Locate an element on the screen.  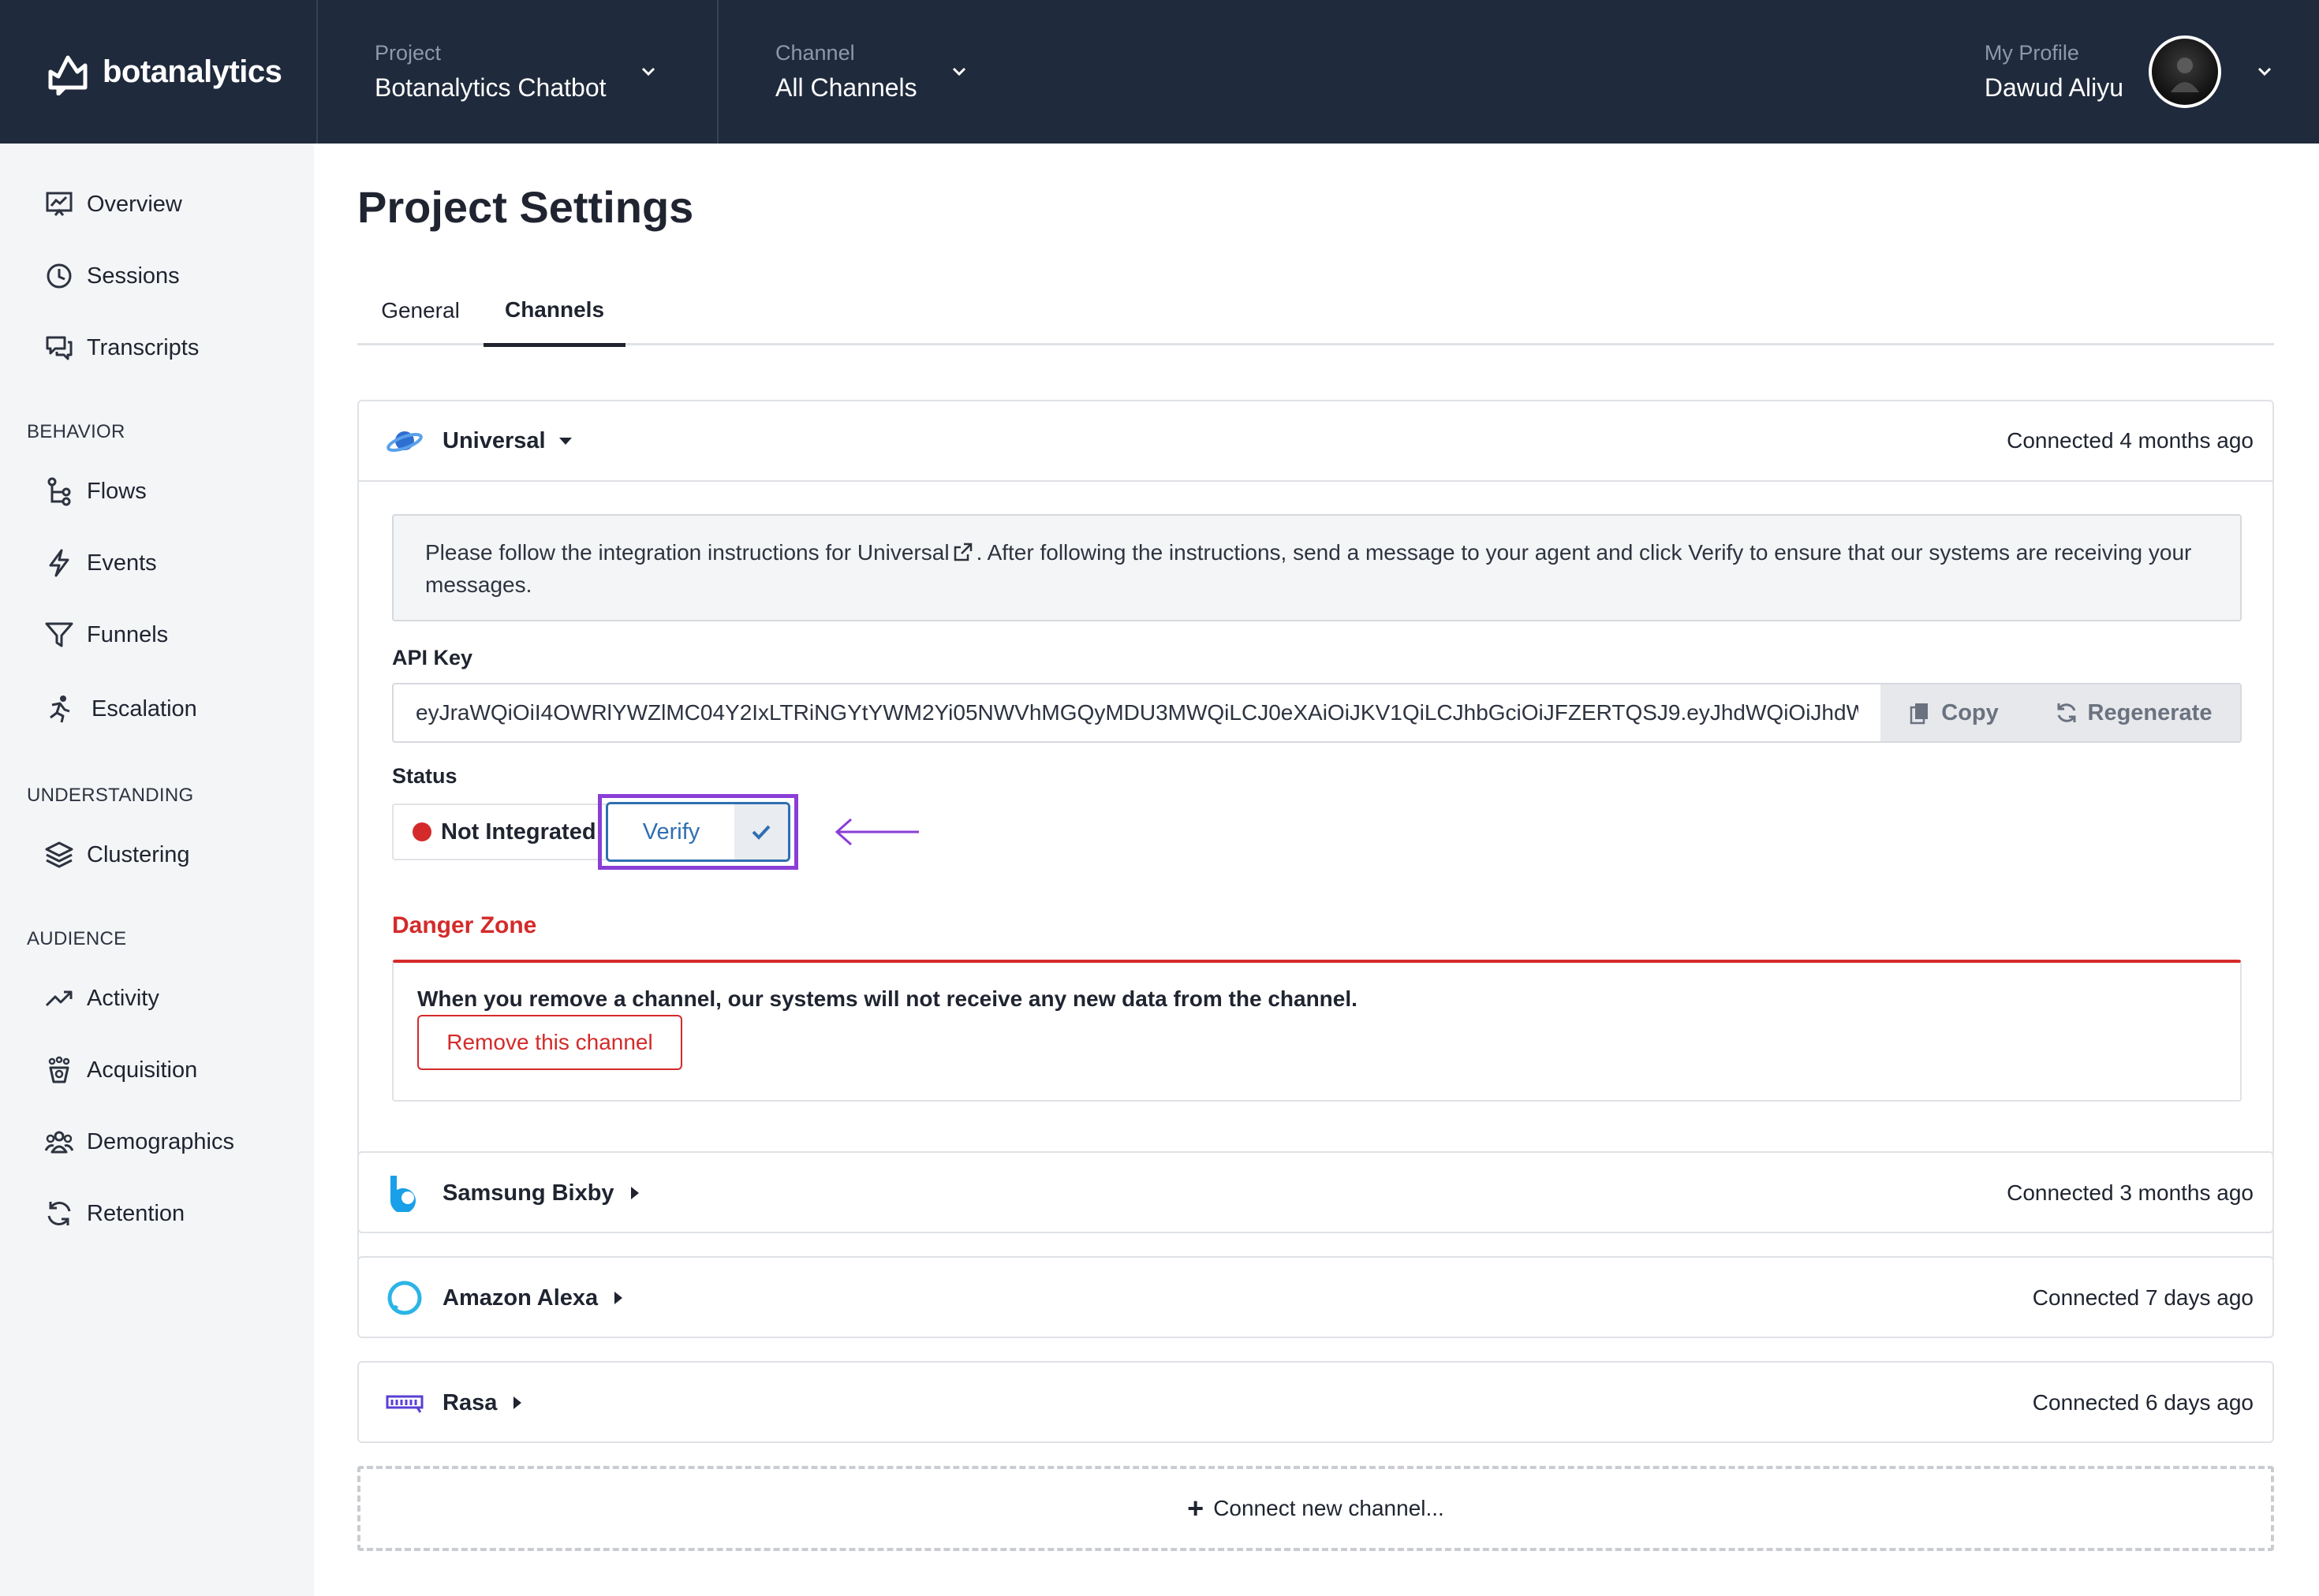
copy-button: Copy is located at coordinates (1953, 712).